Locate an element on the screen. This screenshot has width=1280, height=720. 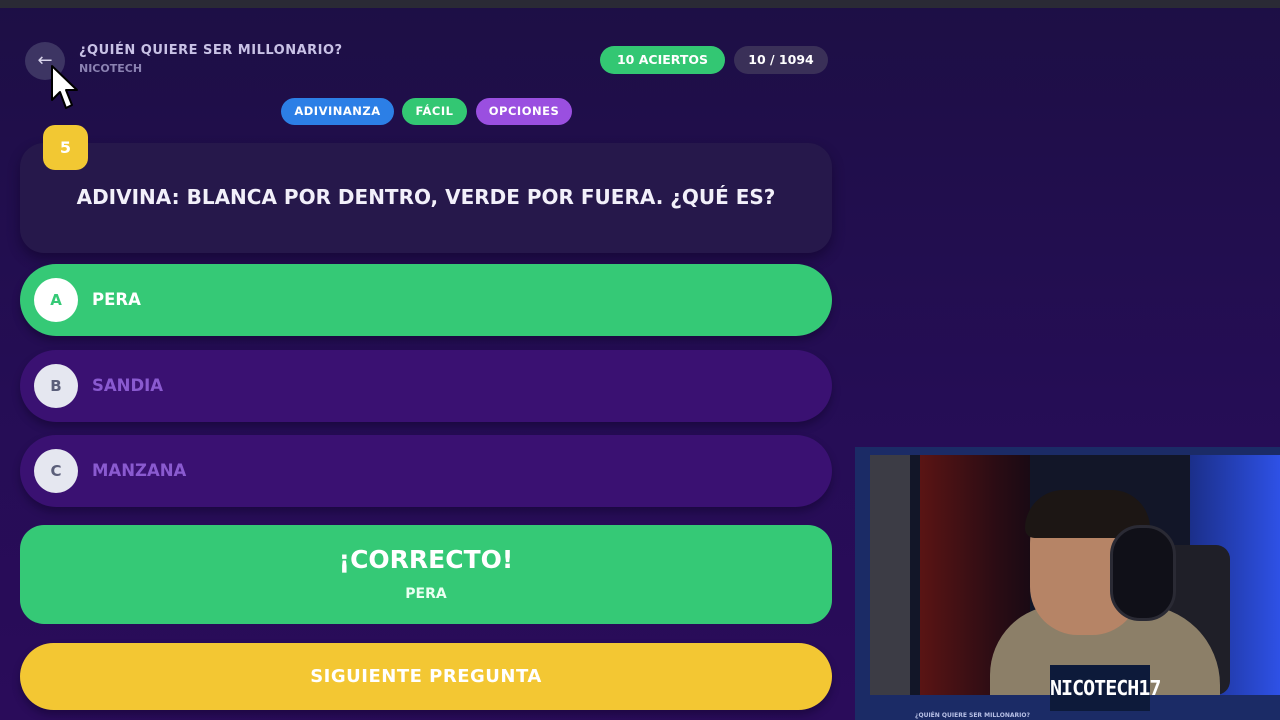
option-letter-badge: C is located at coordinates (56, 471).